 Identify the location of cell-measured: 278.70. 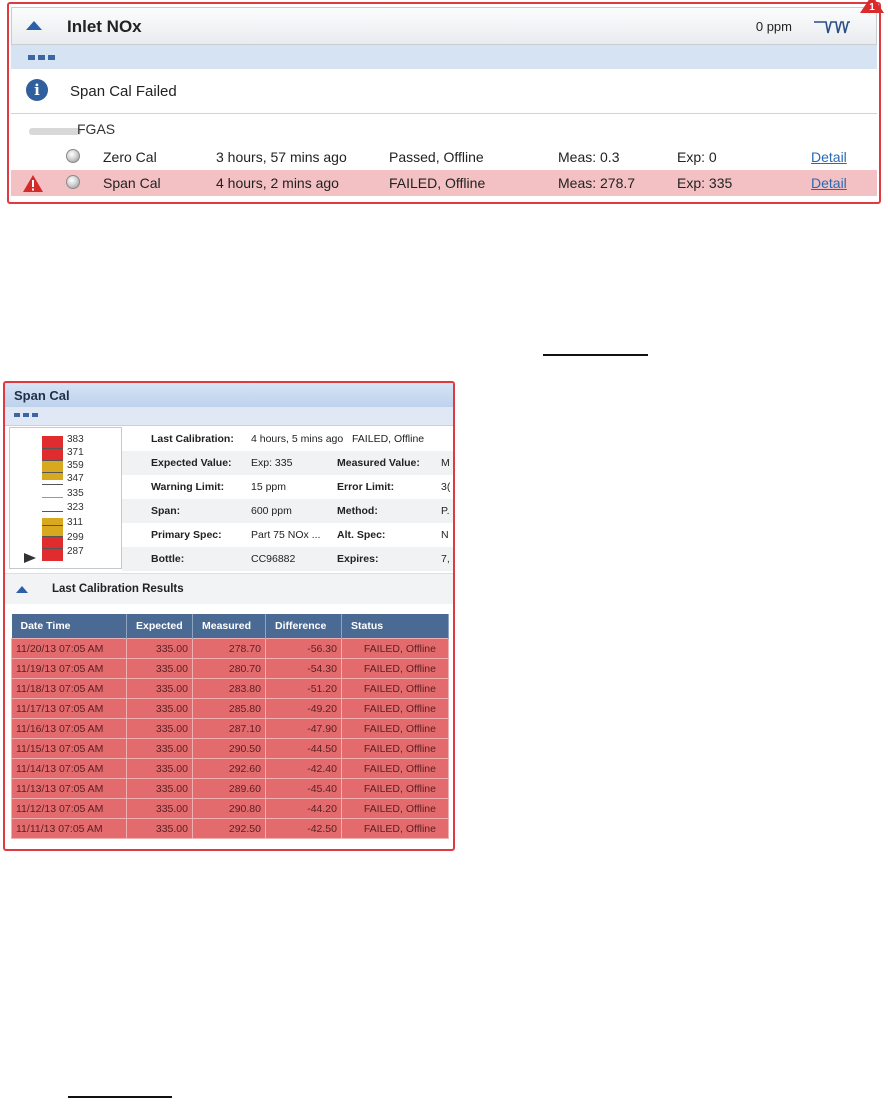
(229, 648).